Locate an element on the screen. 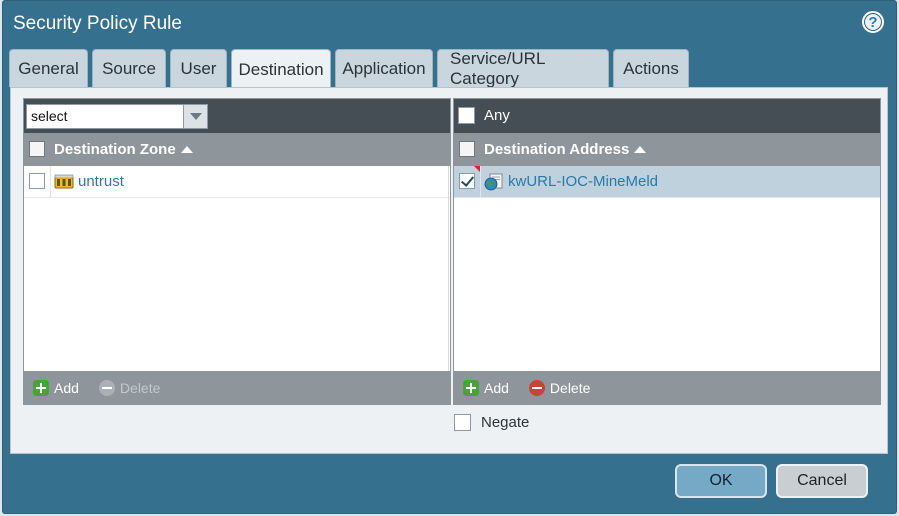 This screenshot has height=516, width=899. table-row: untrust is located at coordinates (237, 182).